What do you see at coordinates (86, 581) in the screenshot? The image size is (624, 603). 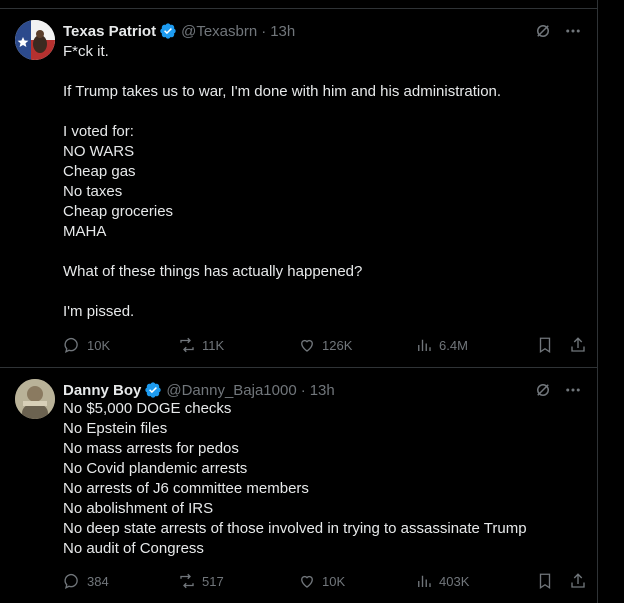 I see `reply-button: 384` at bounding box center [86, 581].